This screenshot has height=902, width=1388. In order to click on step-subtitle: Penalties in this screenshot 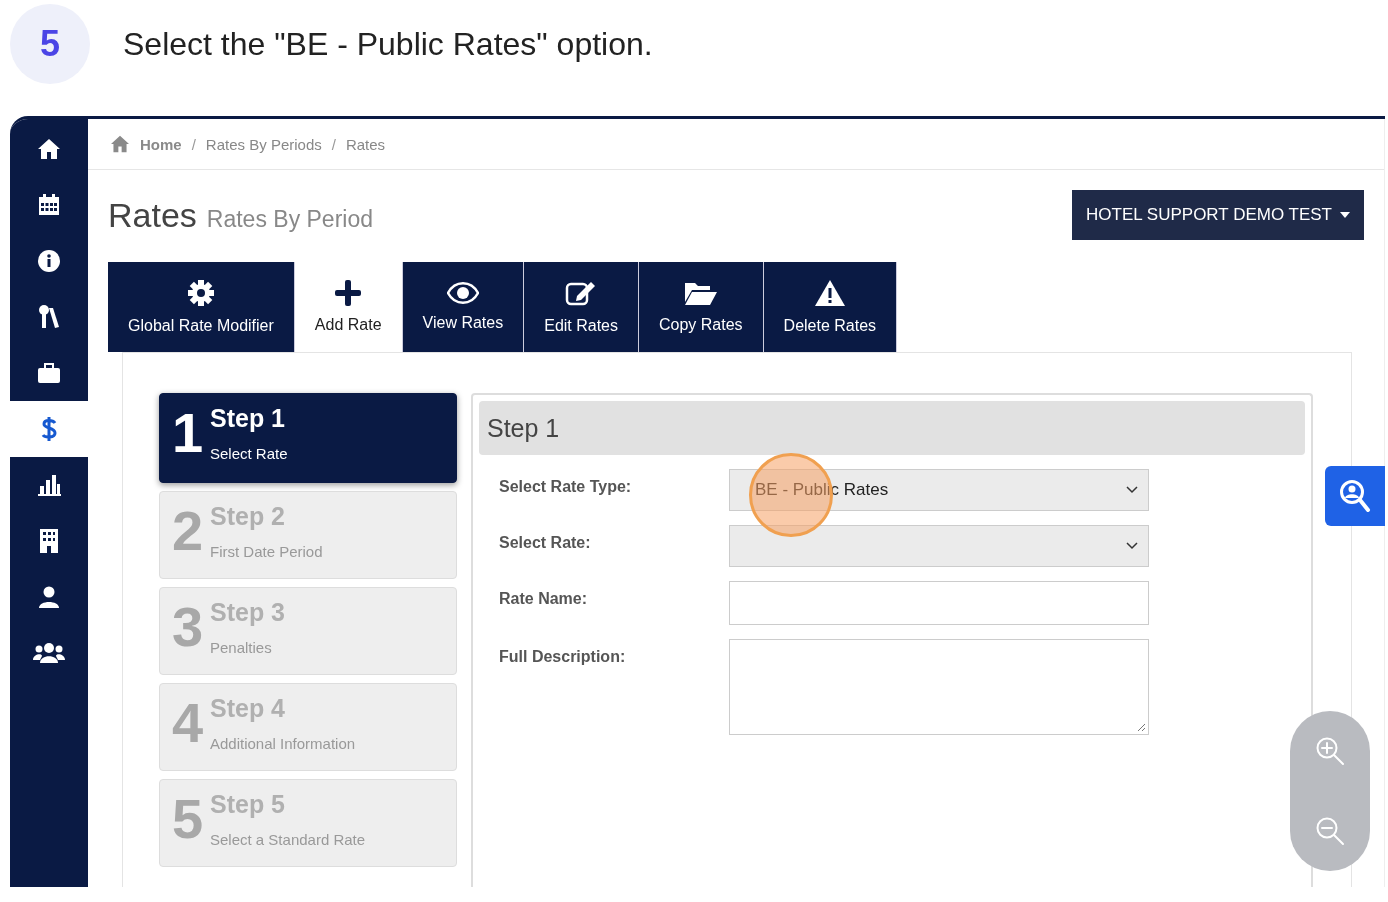, I will do `click(241, 647)`.